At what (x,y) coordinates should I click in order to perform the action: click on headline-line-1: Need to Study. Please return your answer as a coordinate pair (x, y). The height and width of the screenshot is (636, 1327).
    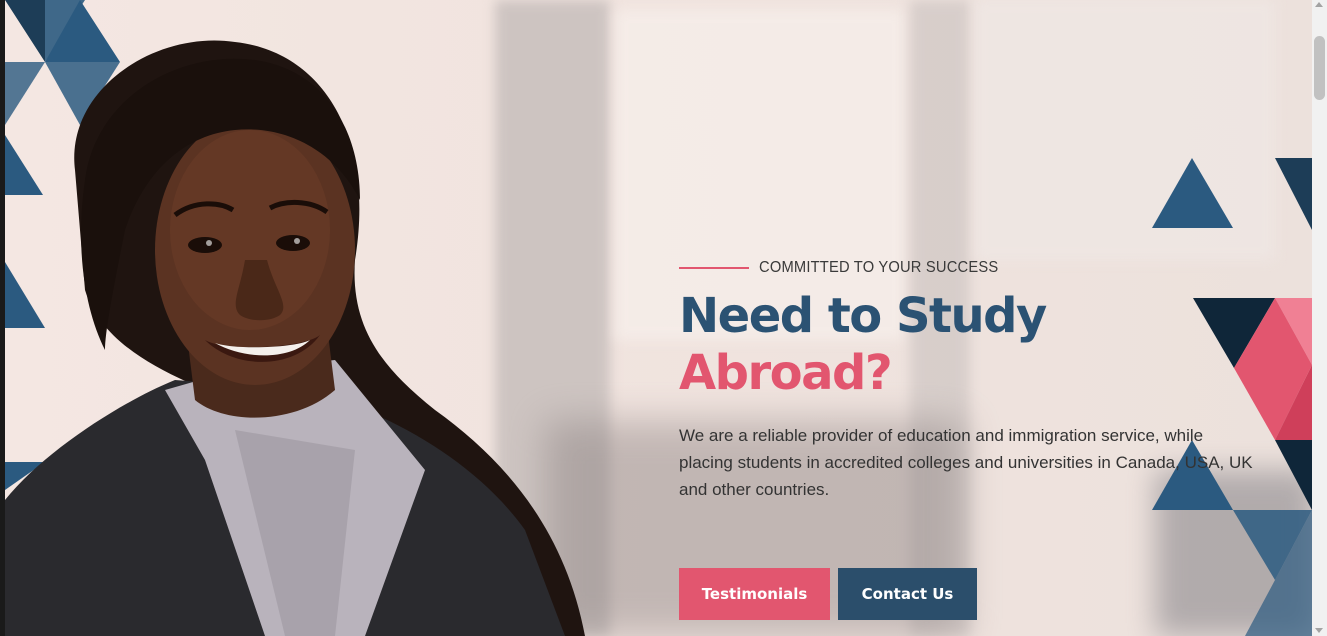
    Looking at the image, I should click on (863, 316).